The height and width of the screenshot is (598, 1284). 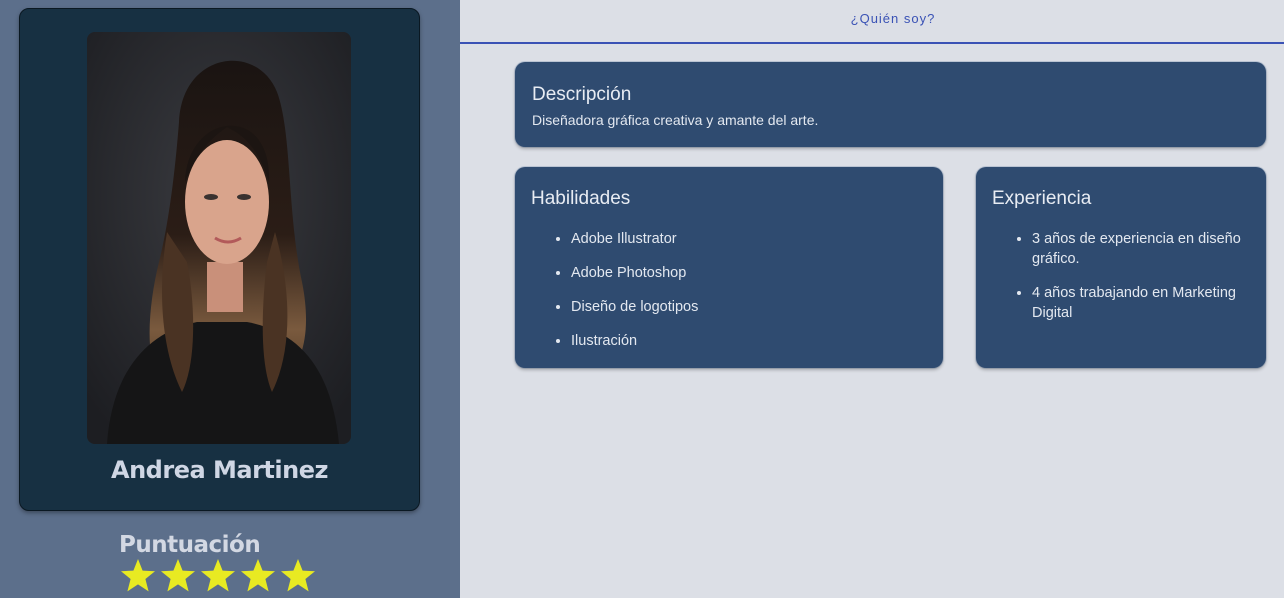 I want to click on tab-quien-soy: ¿Quién soy?, so click(x=872, y=18).